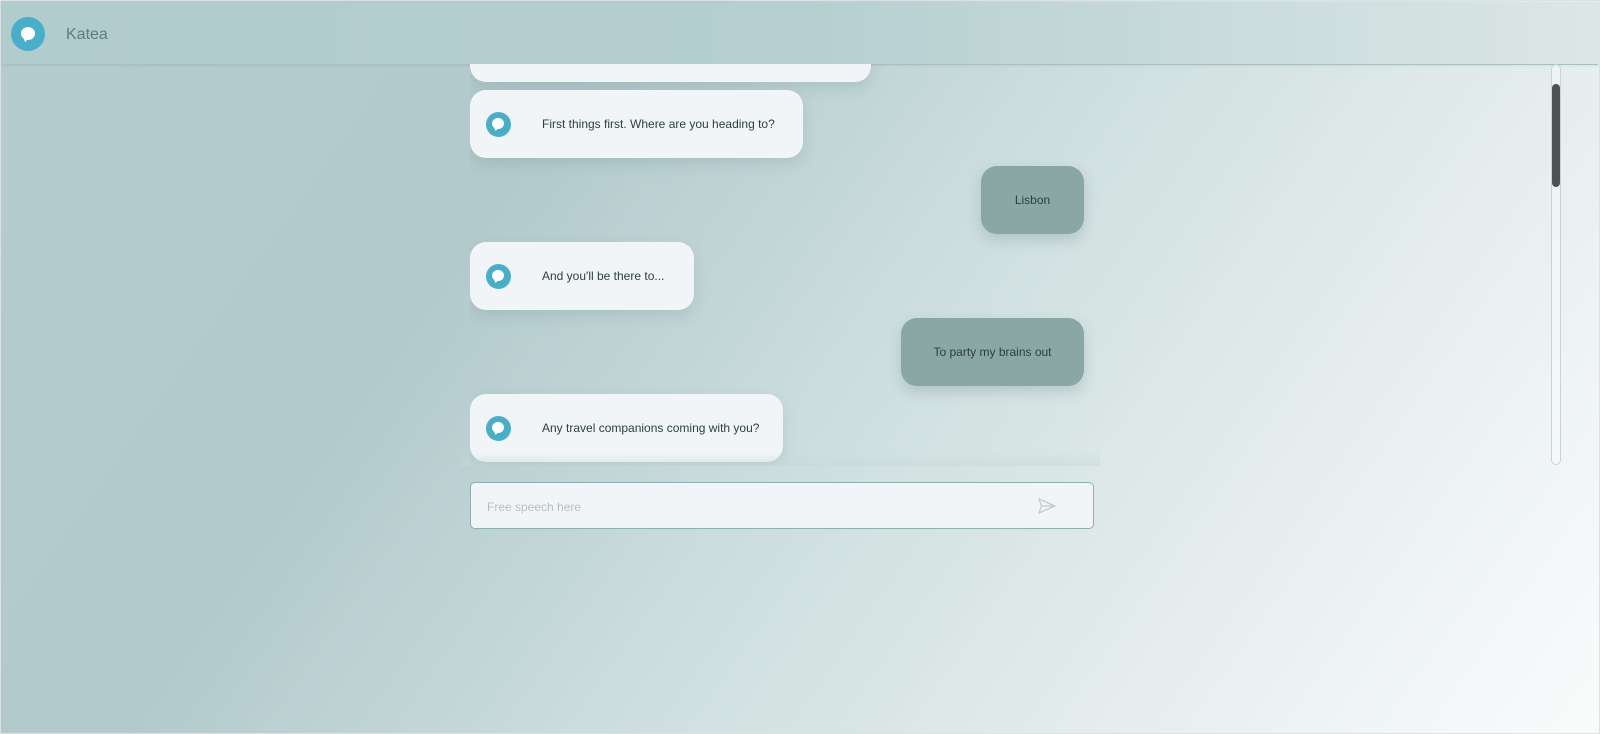 The image size is (1600, 734). Describe the element at coordinates (670, 73) in the screenshot. I see `message-bot` at that location.